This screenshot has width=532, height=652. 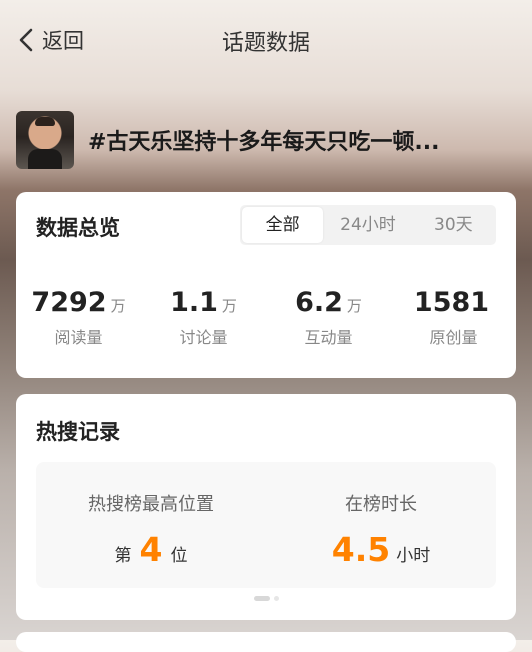 I want to click on page-indicator, so click(x=266, y=598).